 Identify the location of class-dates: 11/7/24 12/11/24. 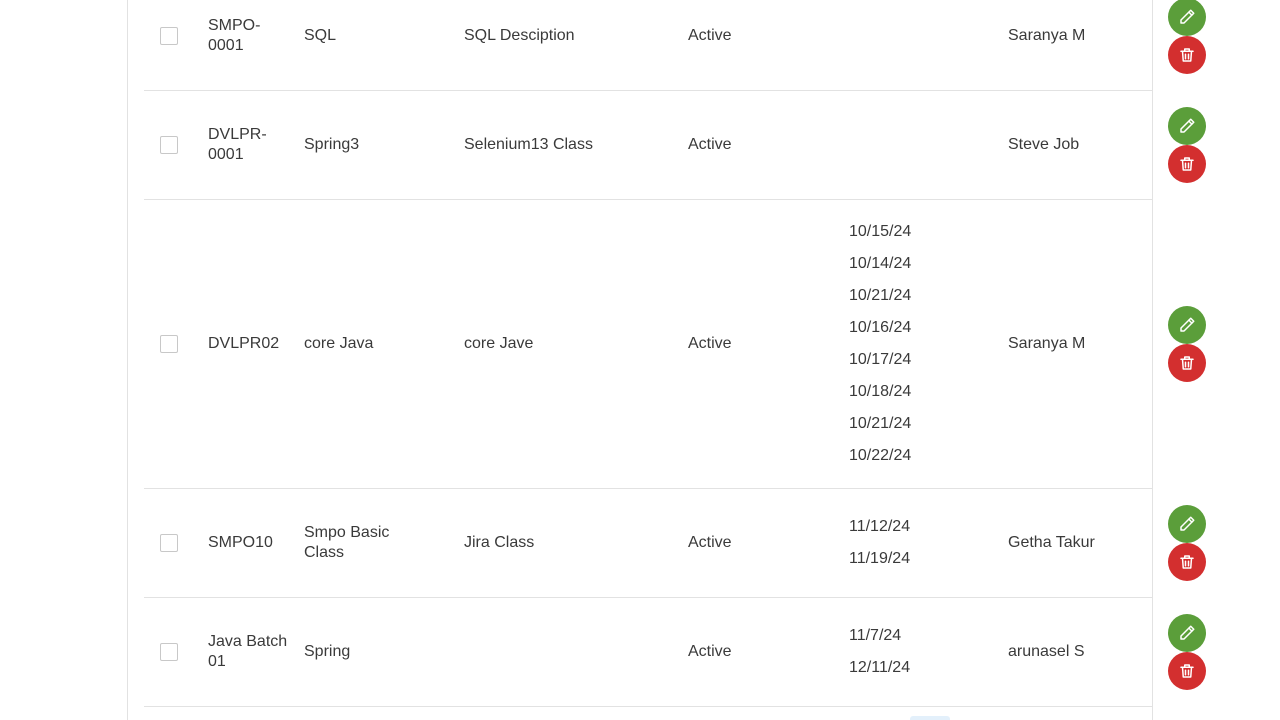
(909, 652).